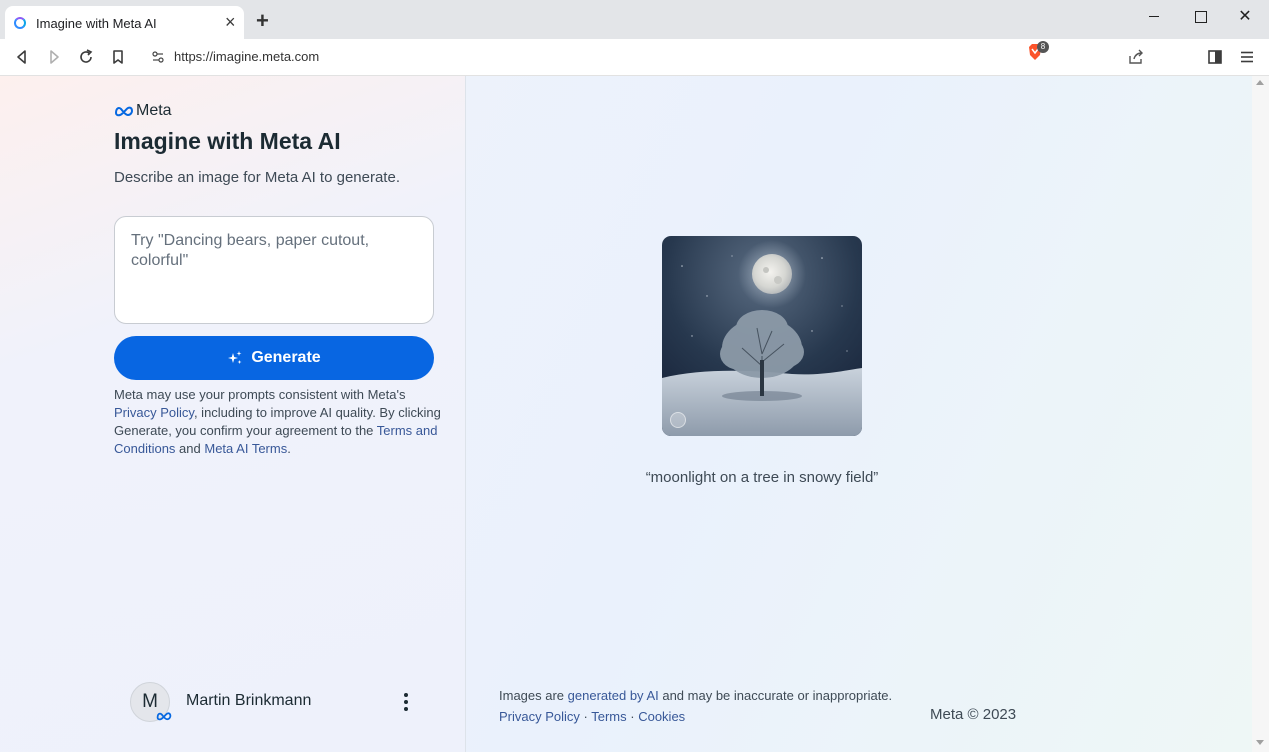 Image resolution: width=1269 pixels, height=752 pixels. I want to click on sparkle-icon, so click(235, 357).